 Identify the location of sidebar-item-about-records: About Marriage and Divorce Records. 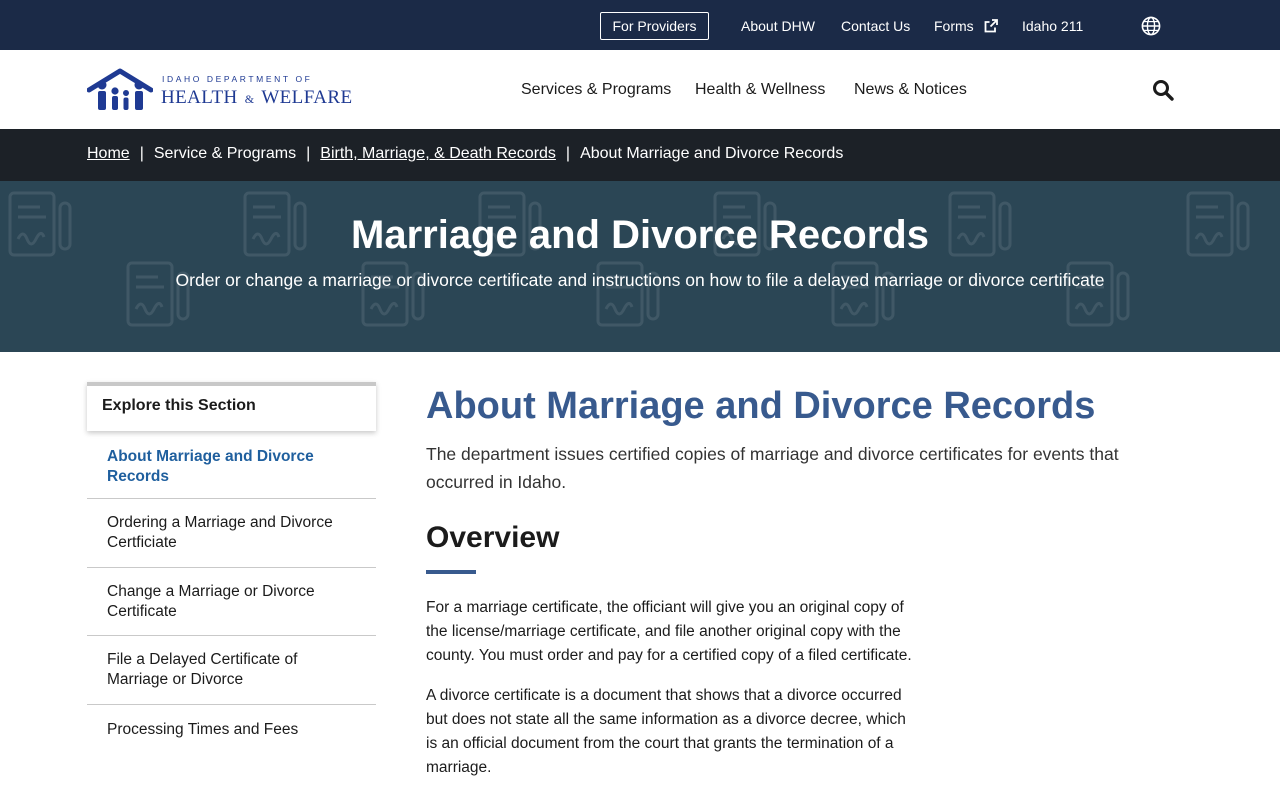
(231, 465).